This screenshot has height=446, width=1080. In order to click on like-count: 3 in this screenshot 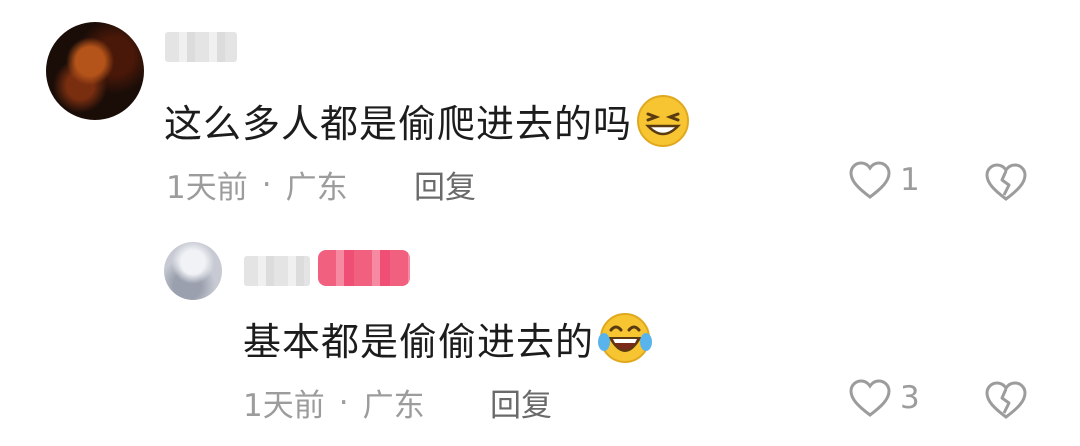, I will do `click(910, 398)`.